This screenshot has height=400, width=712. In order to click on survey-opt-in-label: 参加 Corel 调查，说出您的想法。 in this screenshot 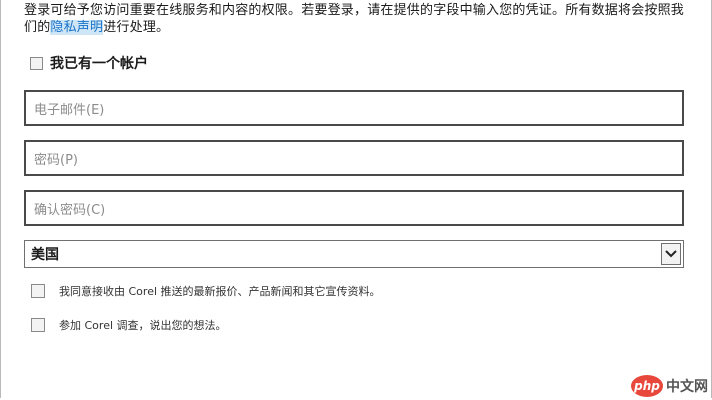, I will do `click(143, 325)`.